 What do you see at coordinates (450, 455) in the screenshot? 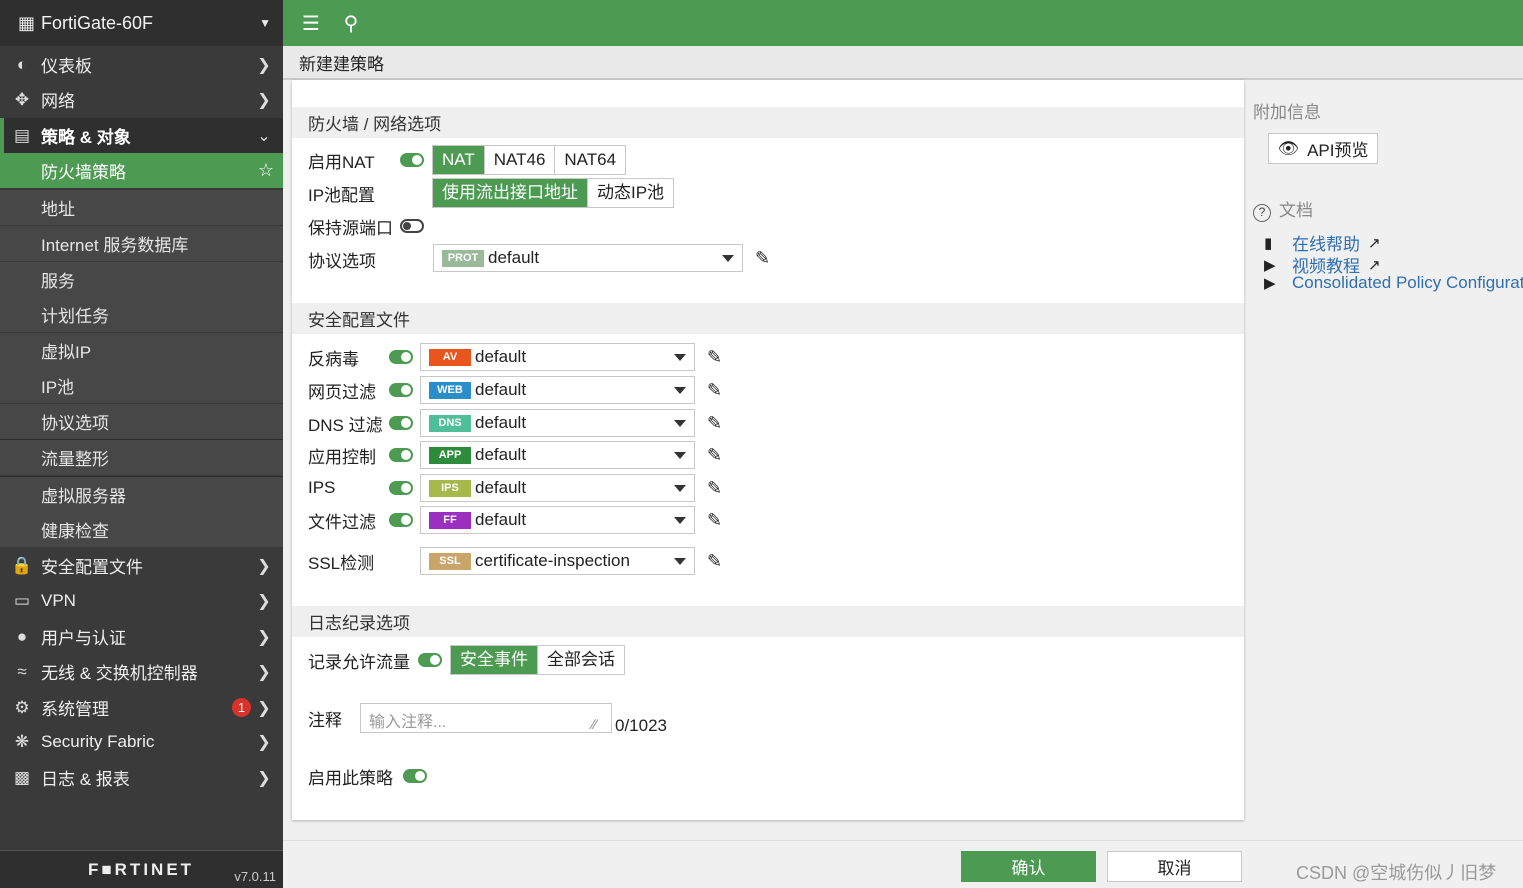
I see `app-tag: APP` at bounding box center [450, 455].